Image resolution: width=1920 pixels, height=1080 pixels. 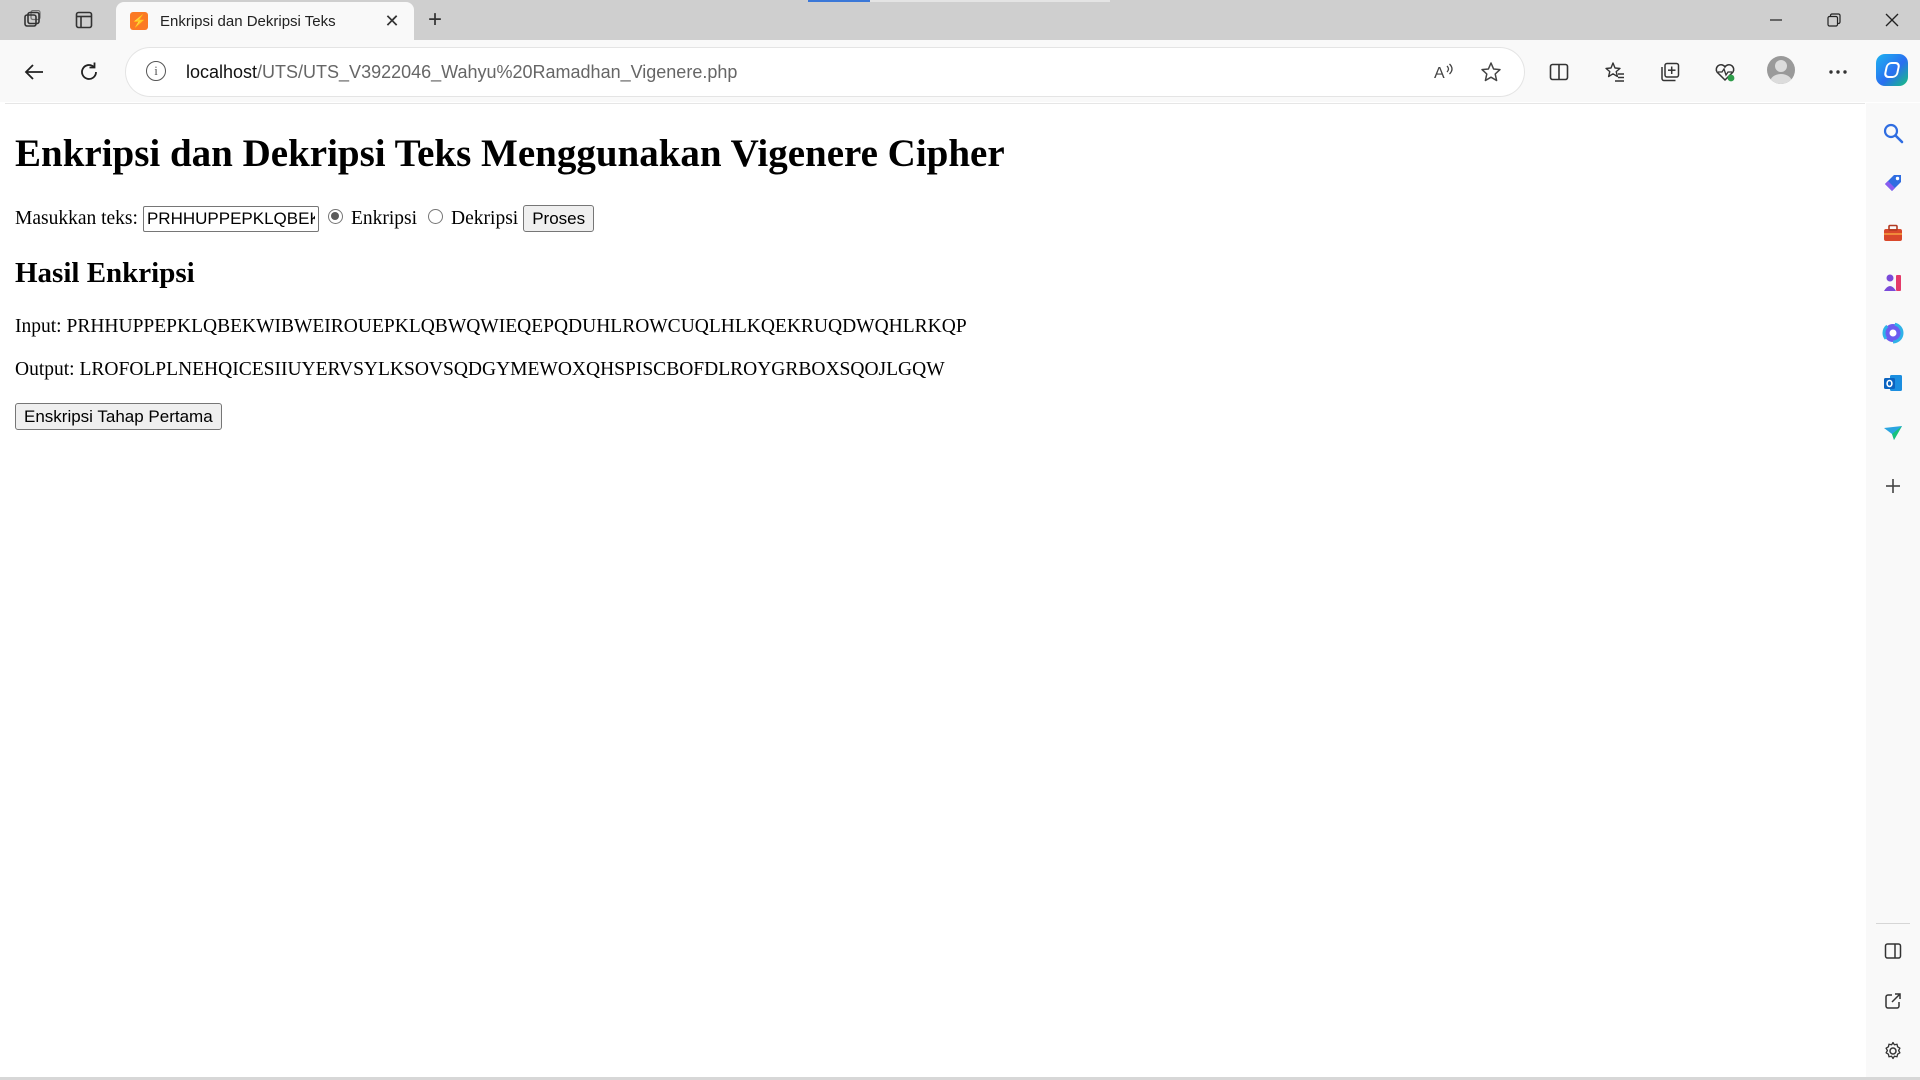 What do you see at coordinates (1834, 20) in the screenshot?
I see `restore-icon` at bounding box center [1834, 20].